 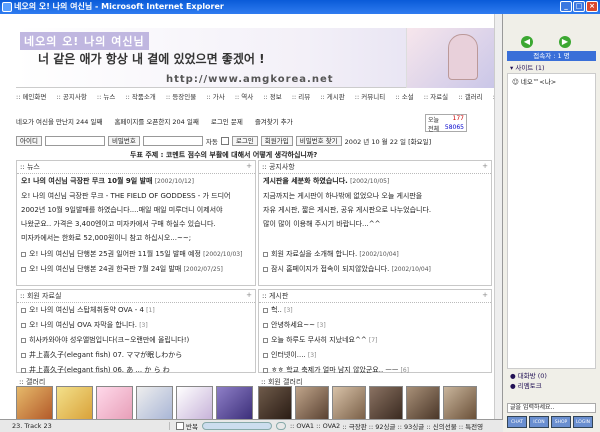 What do you see at coordinates (372, 97) in the screenshot?
I see `nav-community: :: 커뮤니티` at bounding box center [372, 97].